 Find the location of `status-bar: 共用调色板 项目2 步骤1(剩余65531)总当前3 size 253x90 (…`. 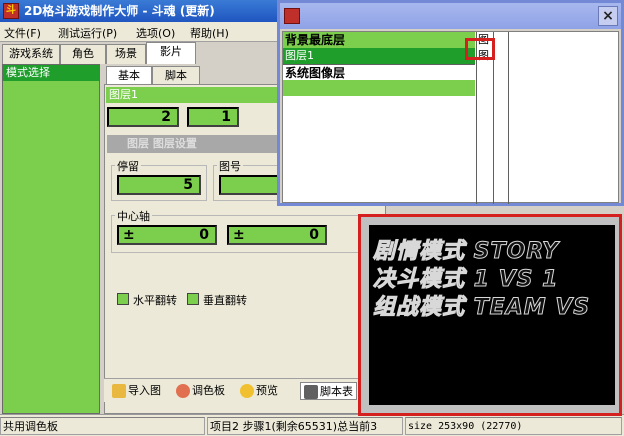

status-bar: 共用调色板 项目2 步骤1(剩余65531)总当前3 size 253x90 (… is located at coordinates (312, 425).